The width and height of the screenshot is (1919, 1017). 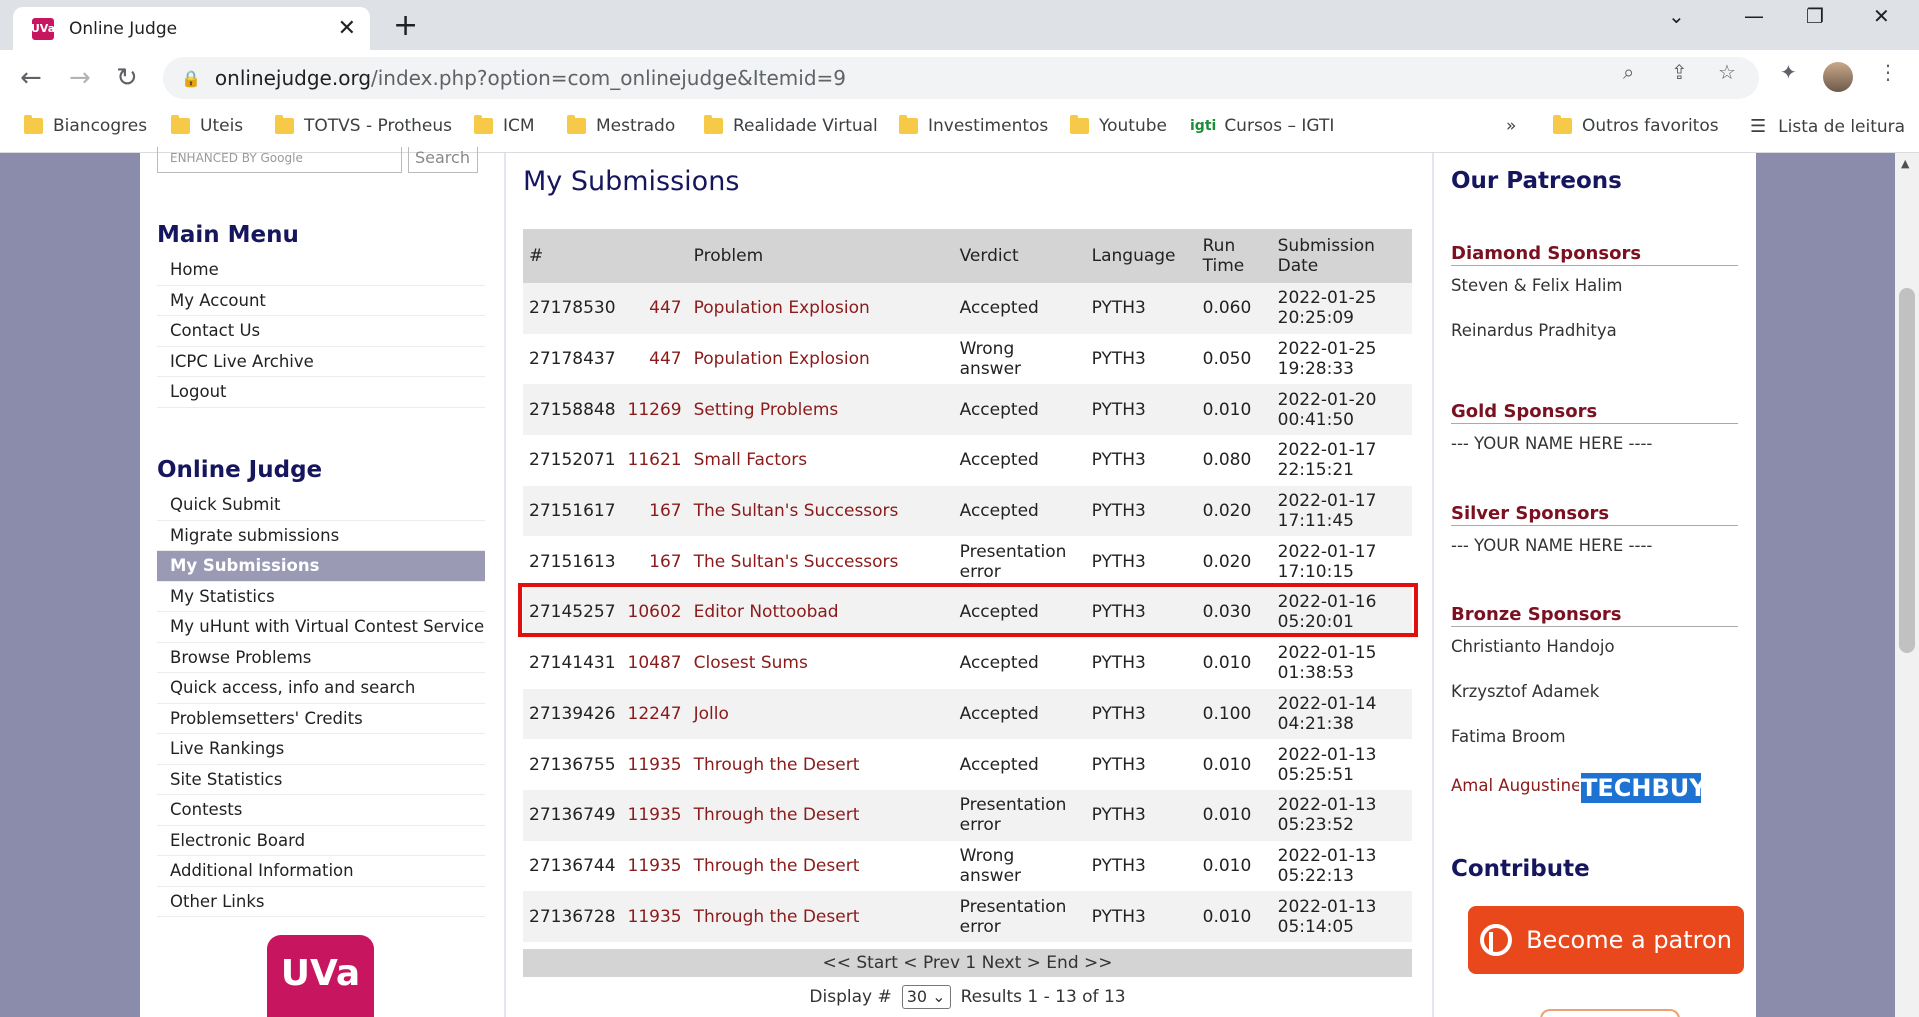 I want to click on display-value: 30, so click(x=917, y=996).